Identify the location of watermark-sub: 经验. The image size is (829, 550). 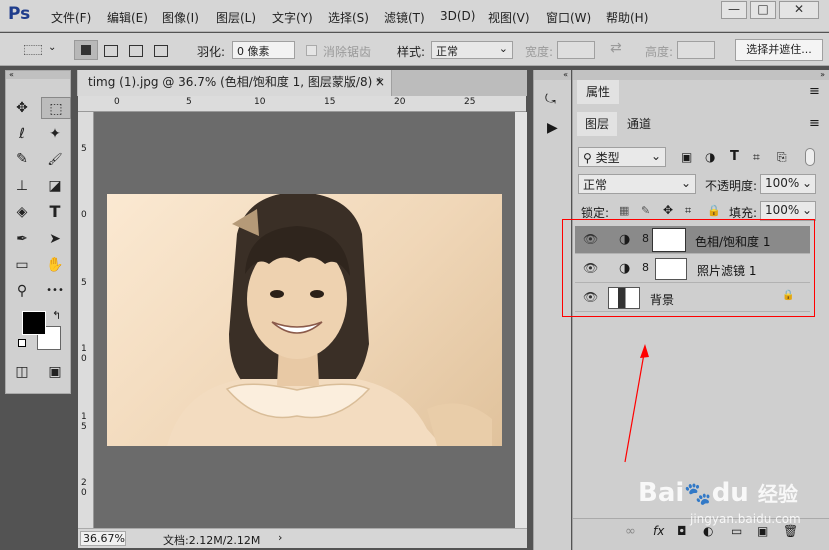
(777, 494).